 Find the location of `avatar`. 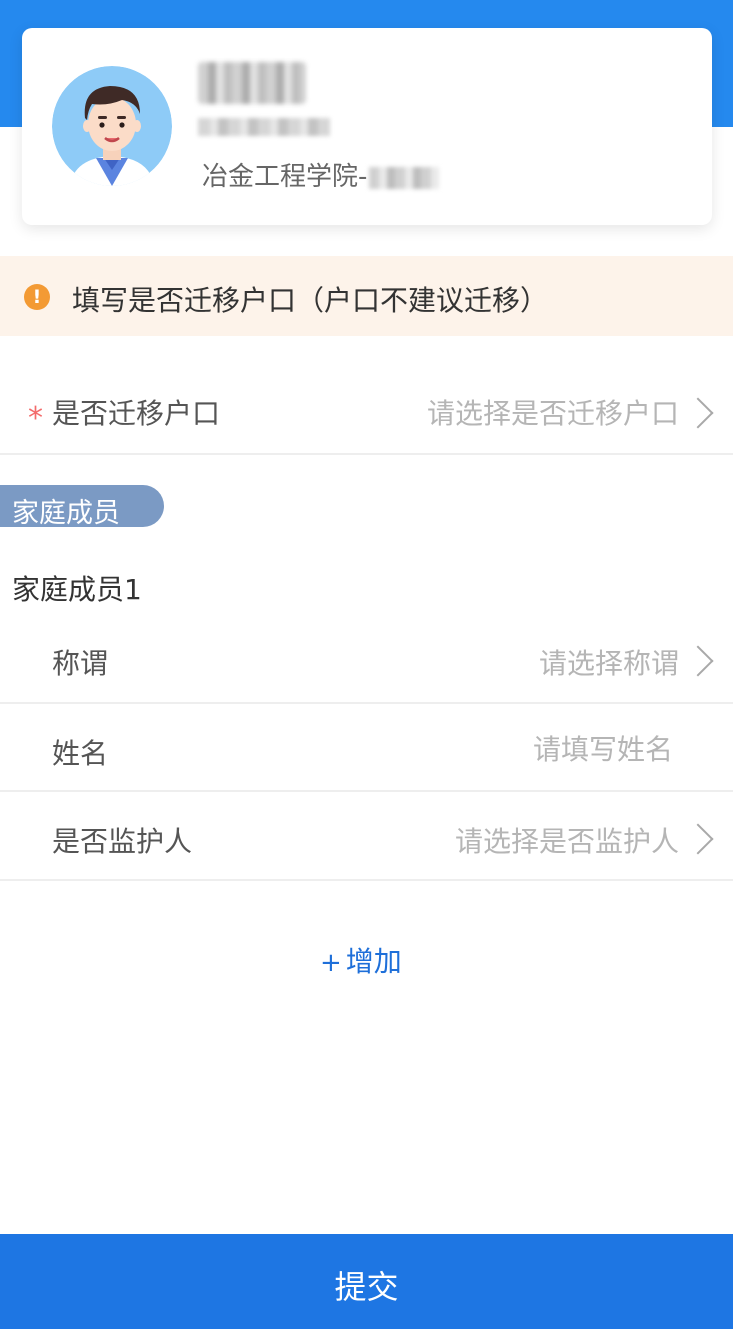

avatar is located at coordinates (112, 126).